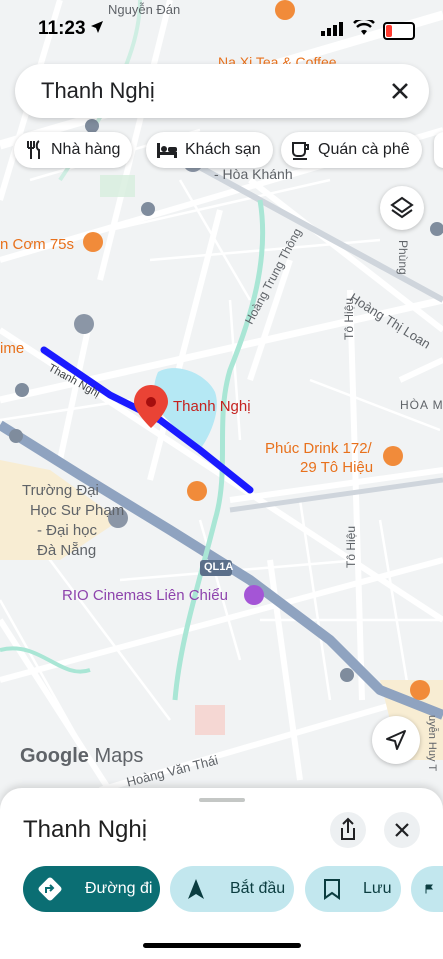  Describe the element at coordinates (219, 567) in the screenshot. I see `highway-shield-ql1a: QL1A` at that location.